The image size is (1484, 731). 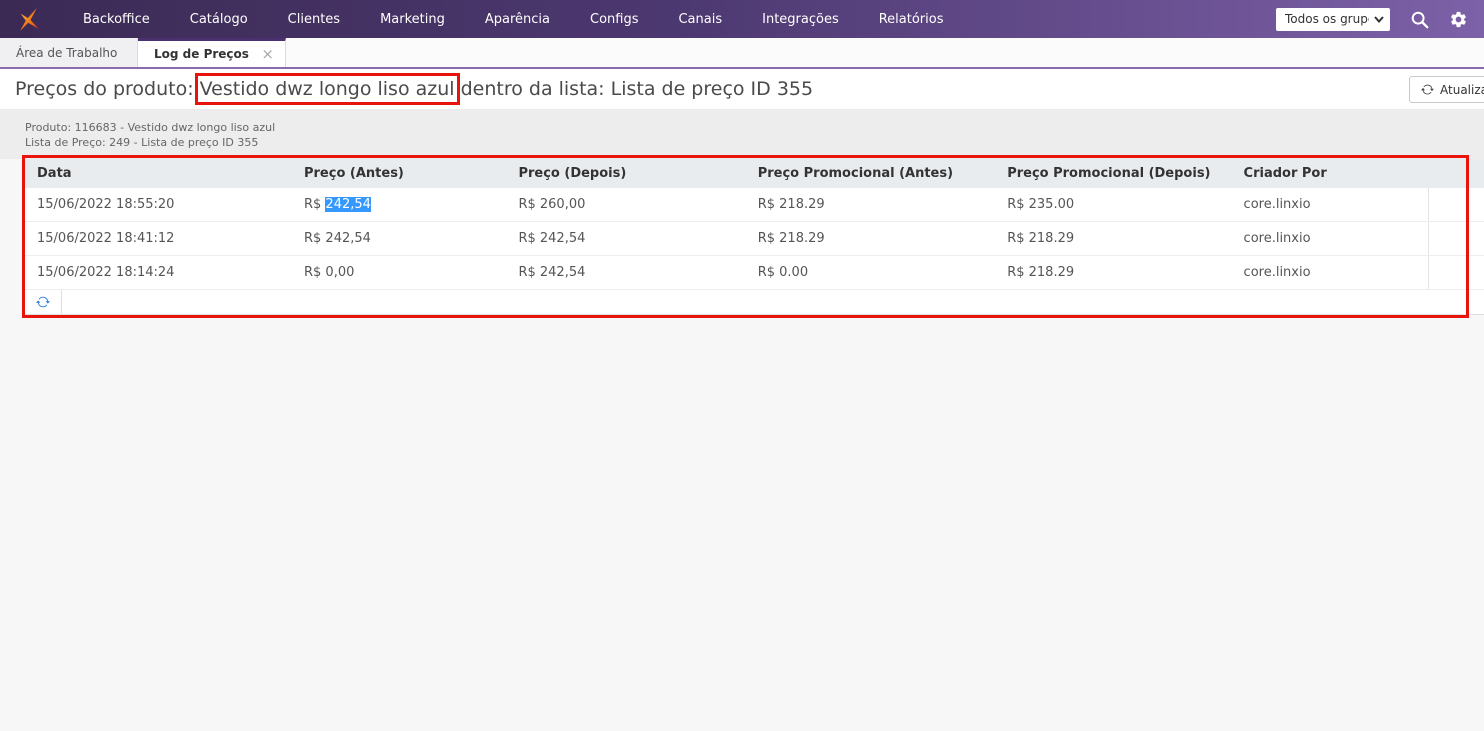 What do you see at coordinates (314, 19) in the screenshot?
I see `nav-item-clientes: Clientes` at bounding box center [314, 19].